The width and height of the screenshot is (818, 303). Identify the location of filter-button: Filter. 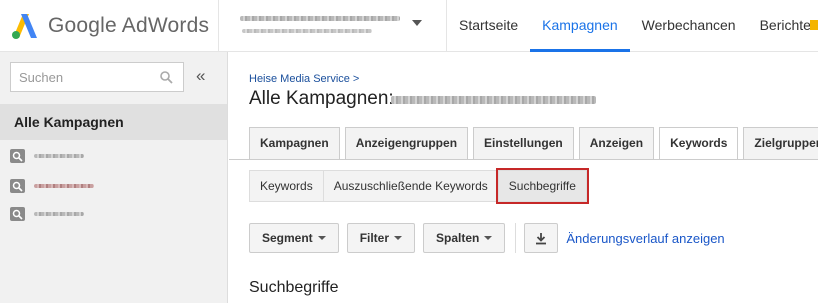
(381, 238).